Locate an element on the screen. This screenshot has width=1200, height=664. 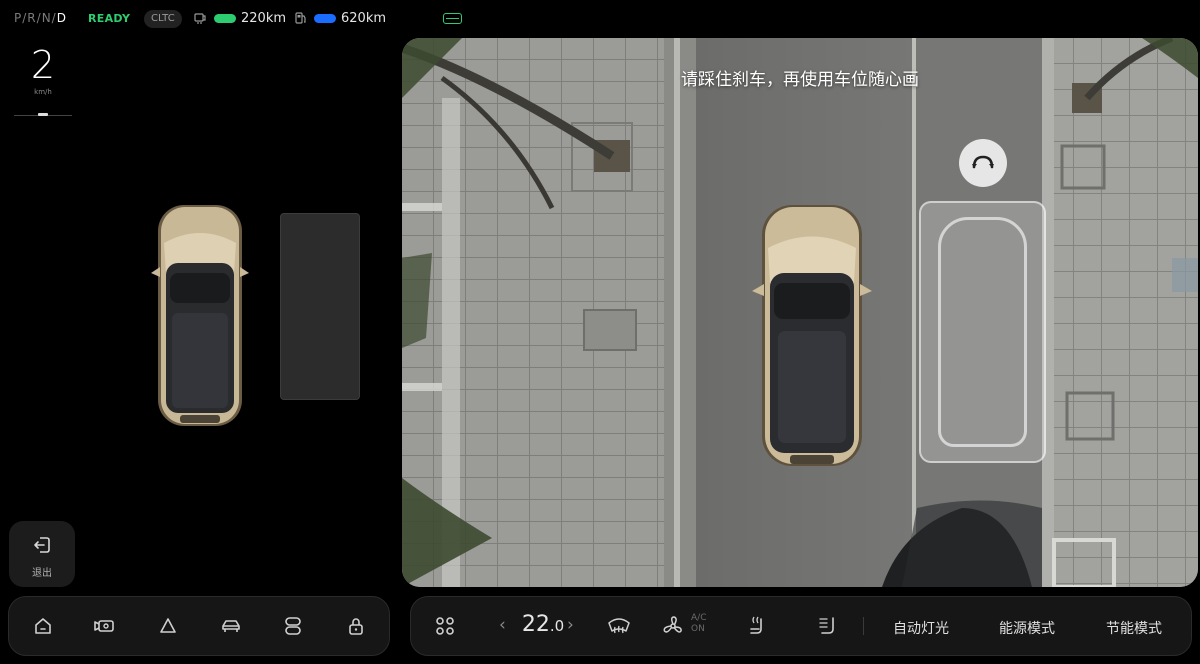
rotate-slot-button is located at coordinates (983, 163).